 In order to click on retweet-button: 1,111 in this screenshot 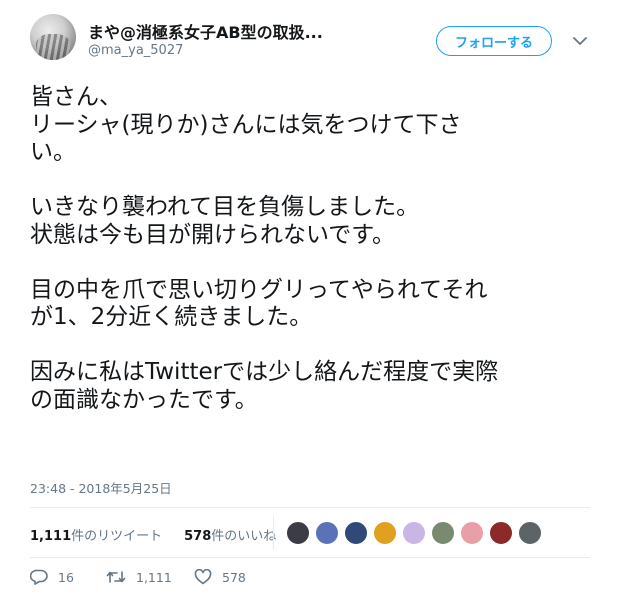, I will do `click(150, 577)`.